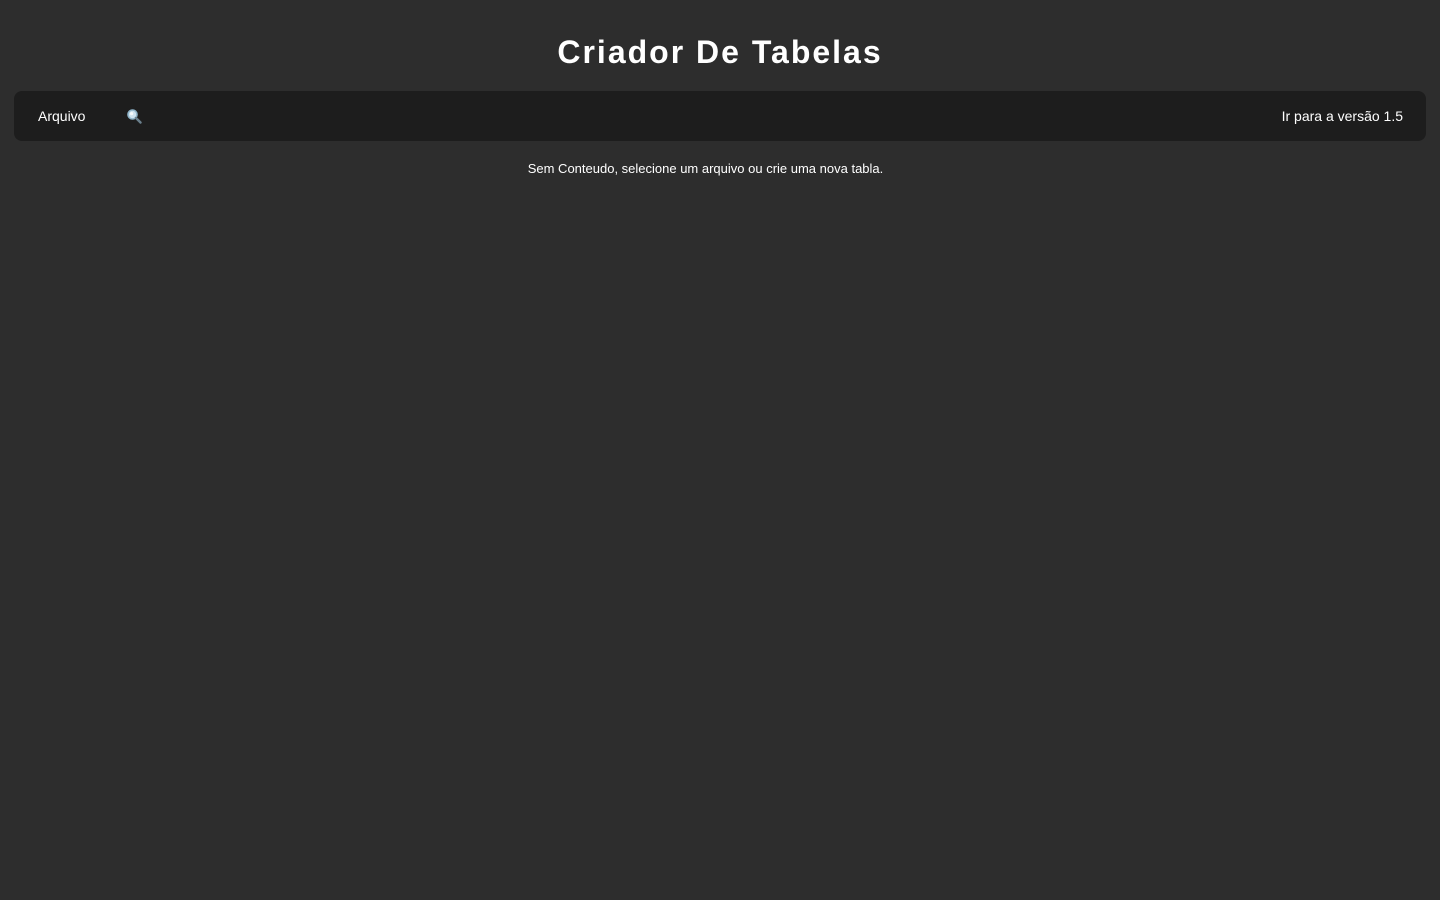 This screenshot has width=1440, height=900. I want to click on toolbar: Arquivo Ir para a versão 1.5, so click(720, 116).